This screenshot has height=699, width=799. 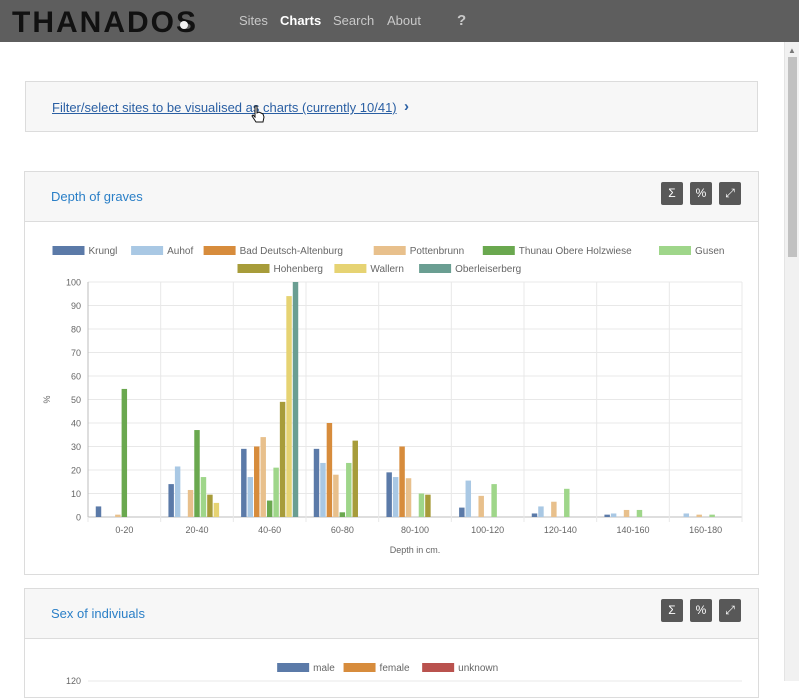 I want to click on scroll-up-icon: ▲, so click(x=792, y=50).